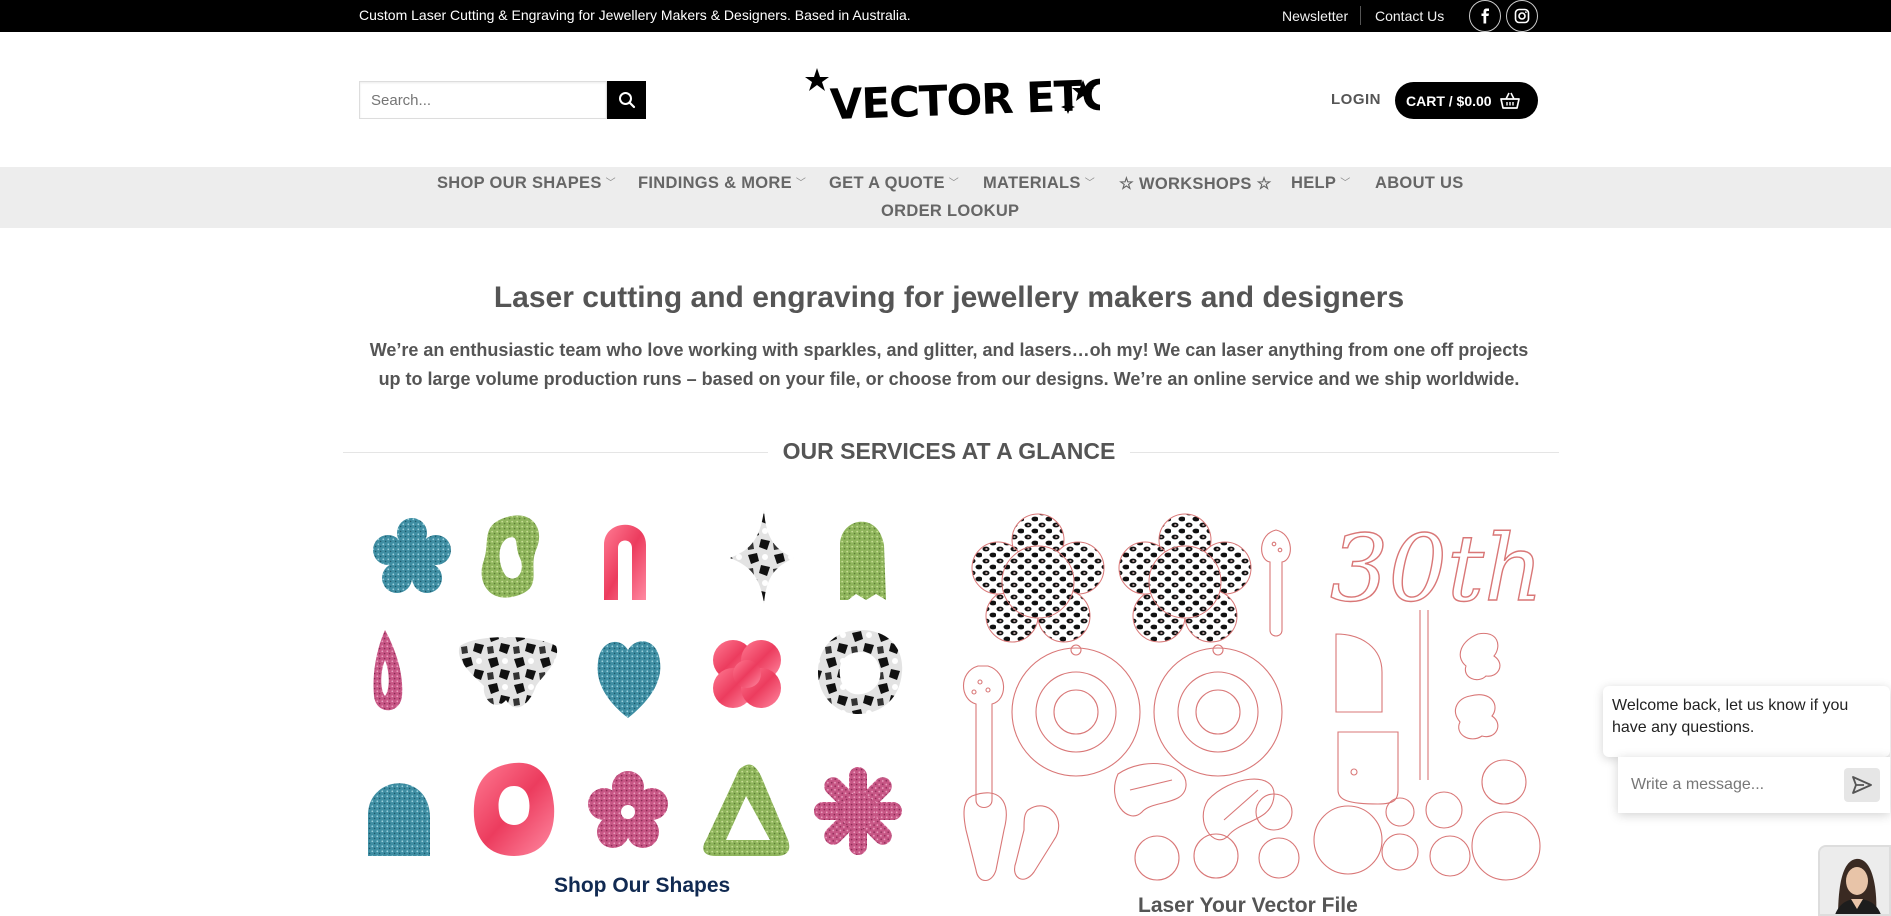  I want to click on site-header: VECTOR ETCH LOGIN CART / $0.00, so click(945, 99).